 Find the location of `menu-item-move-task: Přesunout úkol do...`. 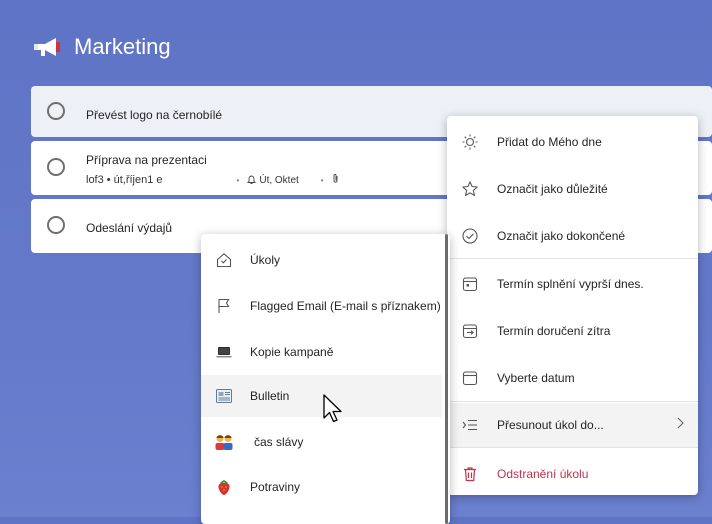

menu-item-move-task: Přesunout úkol do... is located at coordinates (572, 425).